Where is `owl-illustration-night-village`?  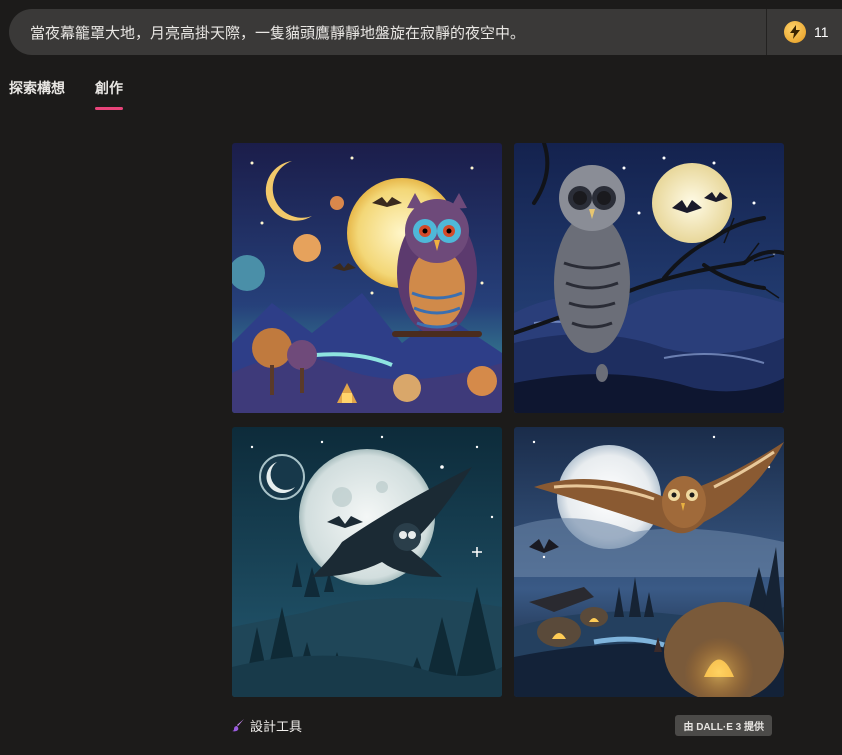
owl-illustration-night-village is located at coordinates (649, 562).